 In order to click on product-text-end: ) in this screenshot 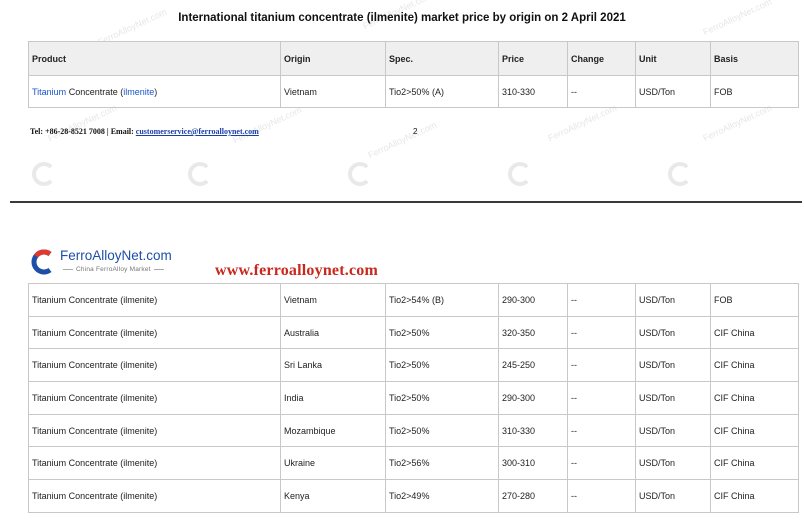, I will do `click(156, 91)`.